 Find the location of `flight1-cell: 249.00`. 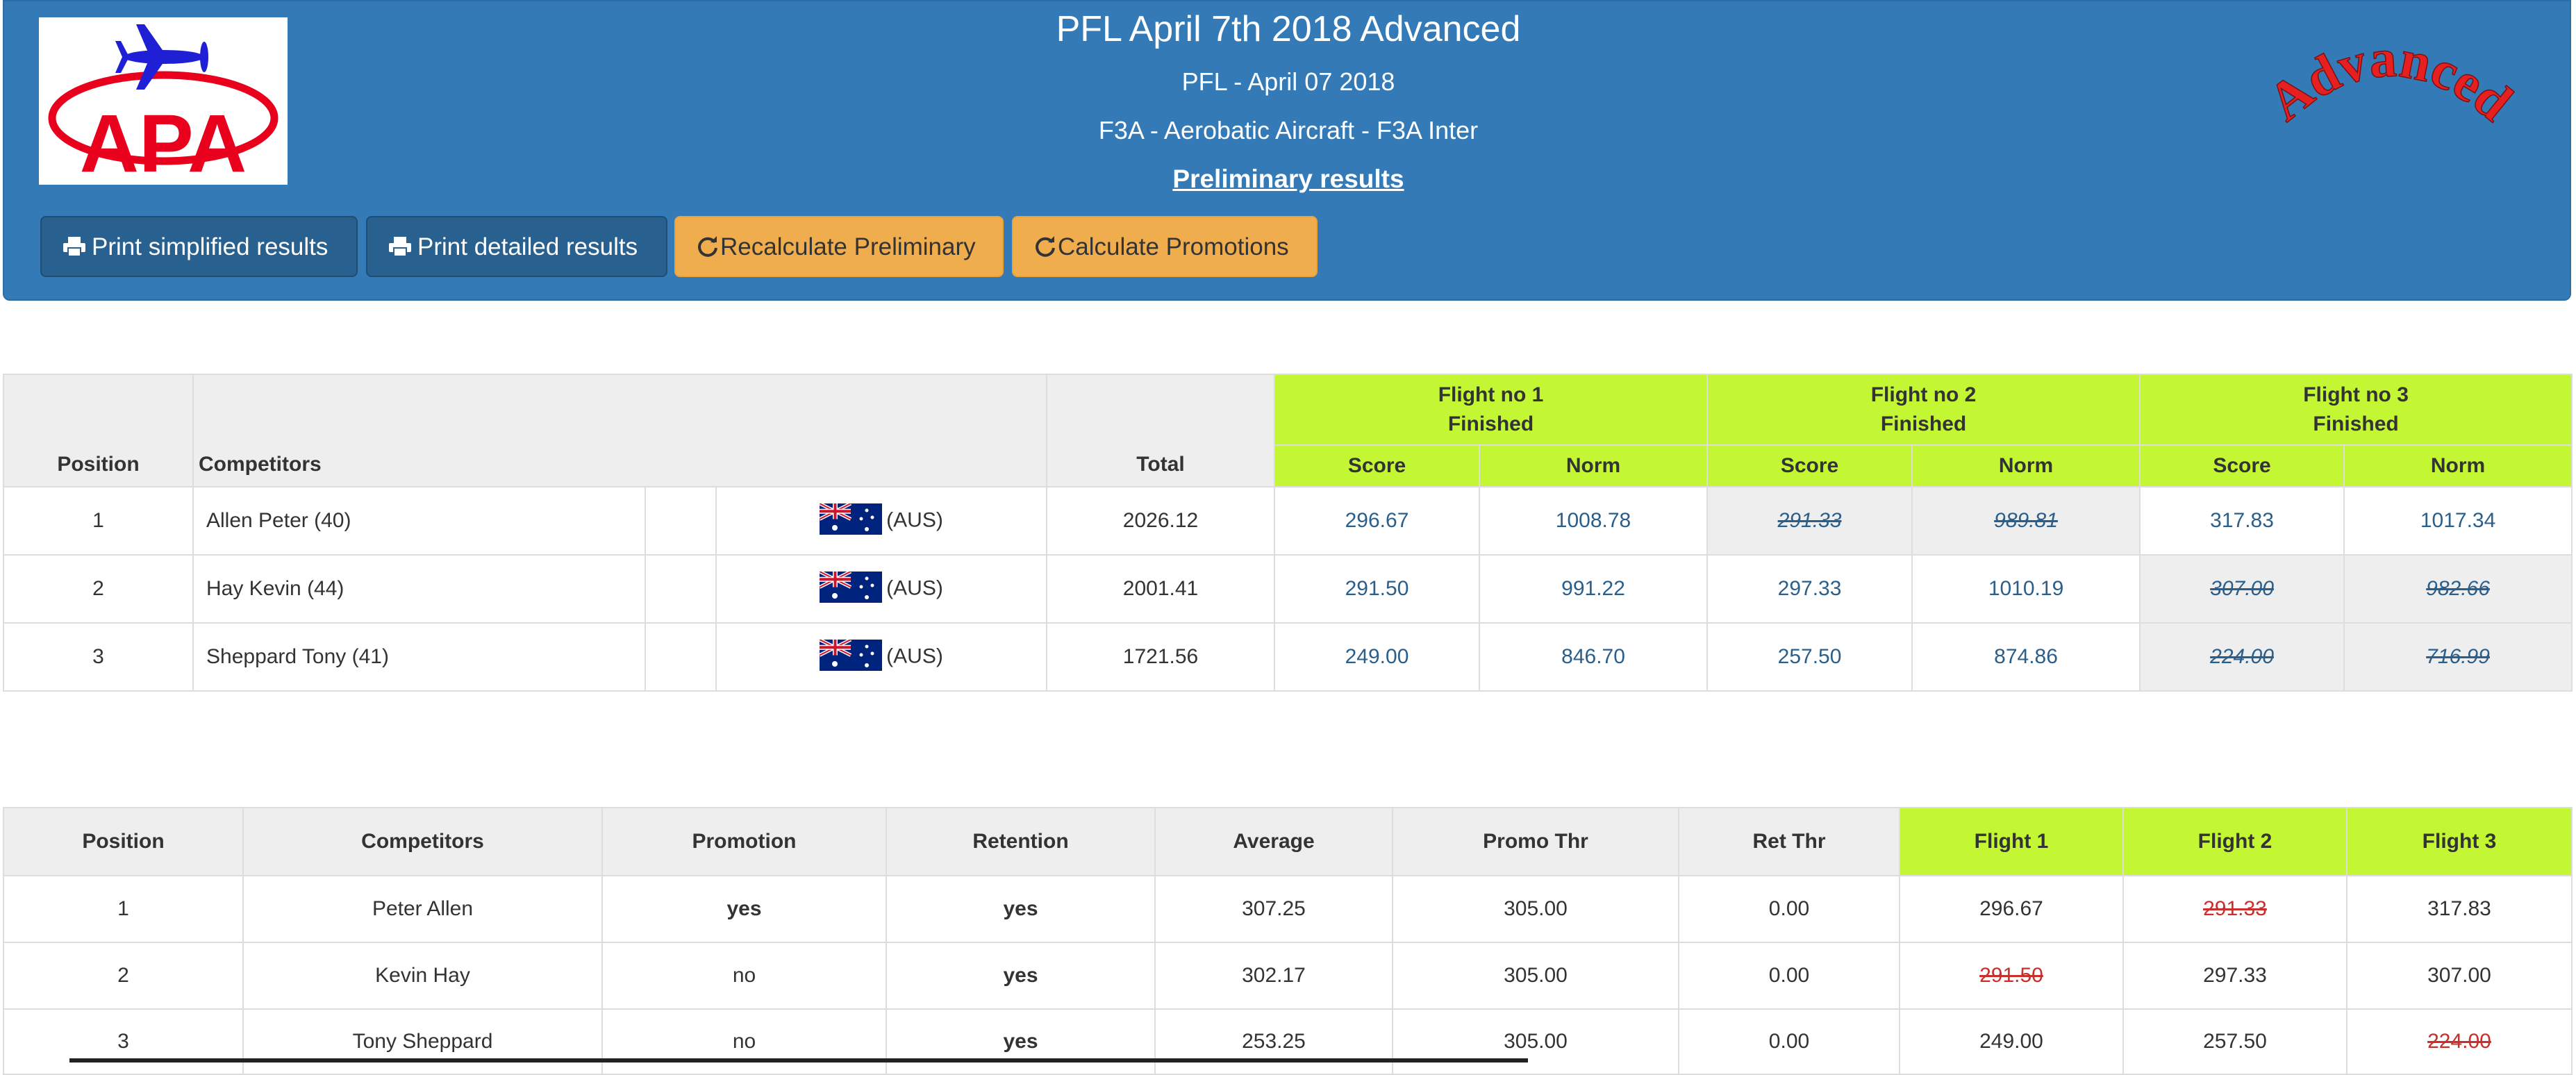

flight1-cell: 249.00 is located at coordinates (2011, 1041).